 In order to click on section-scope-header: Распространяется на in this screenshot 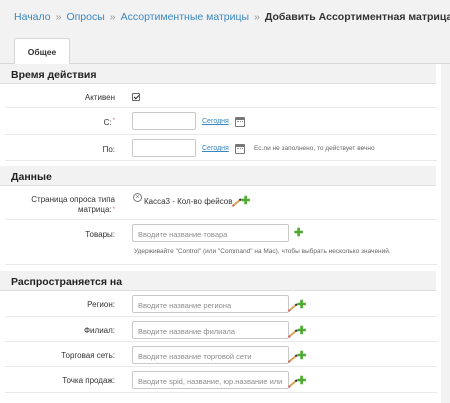, I will do `click(218, 281)`.